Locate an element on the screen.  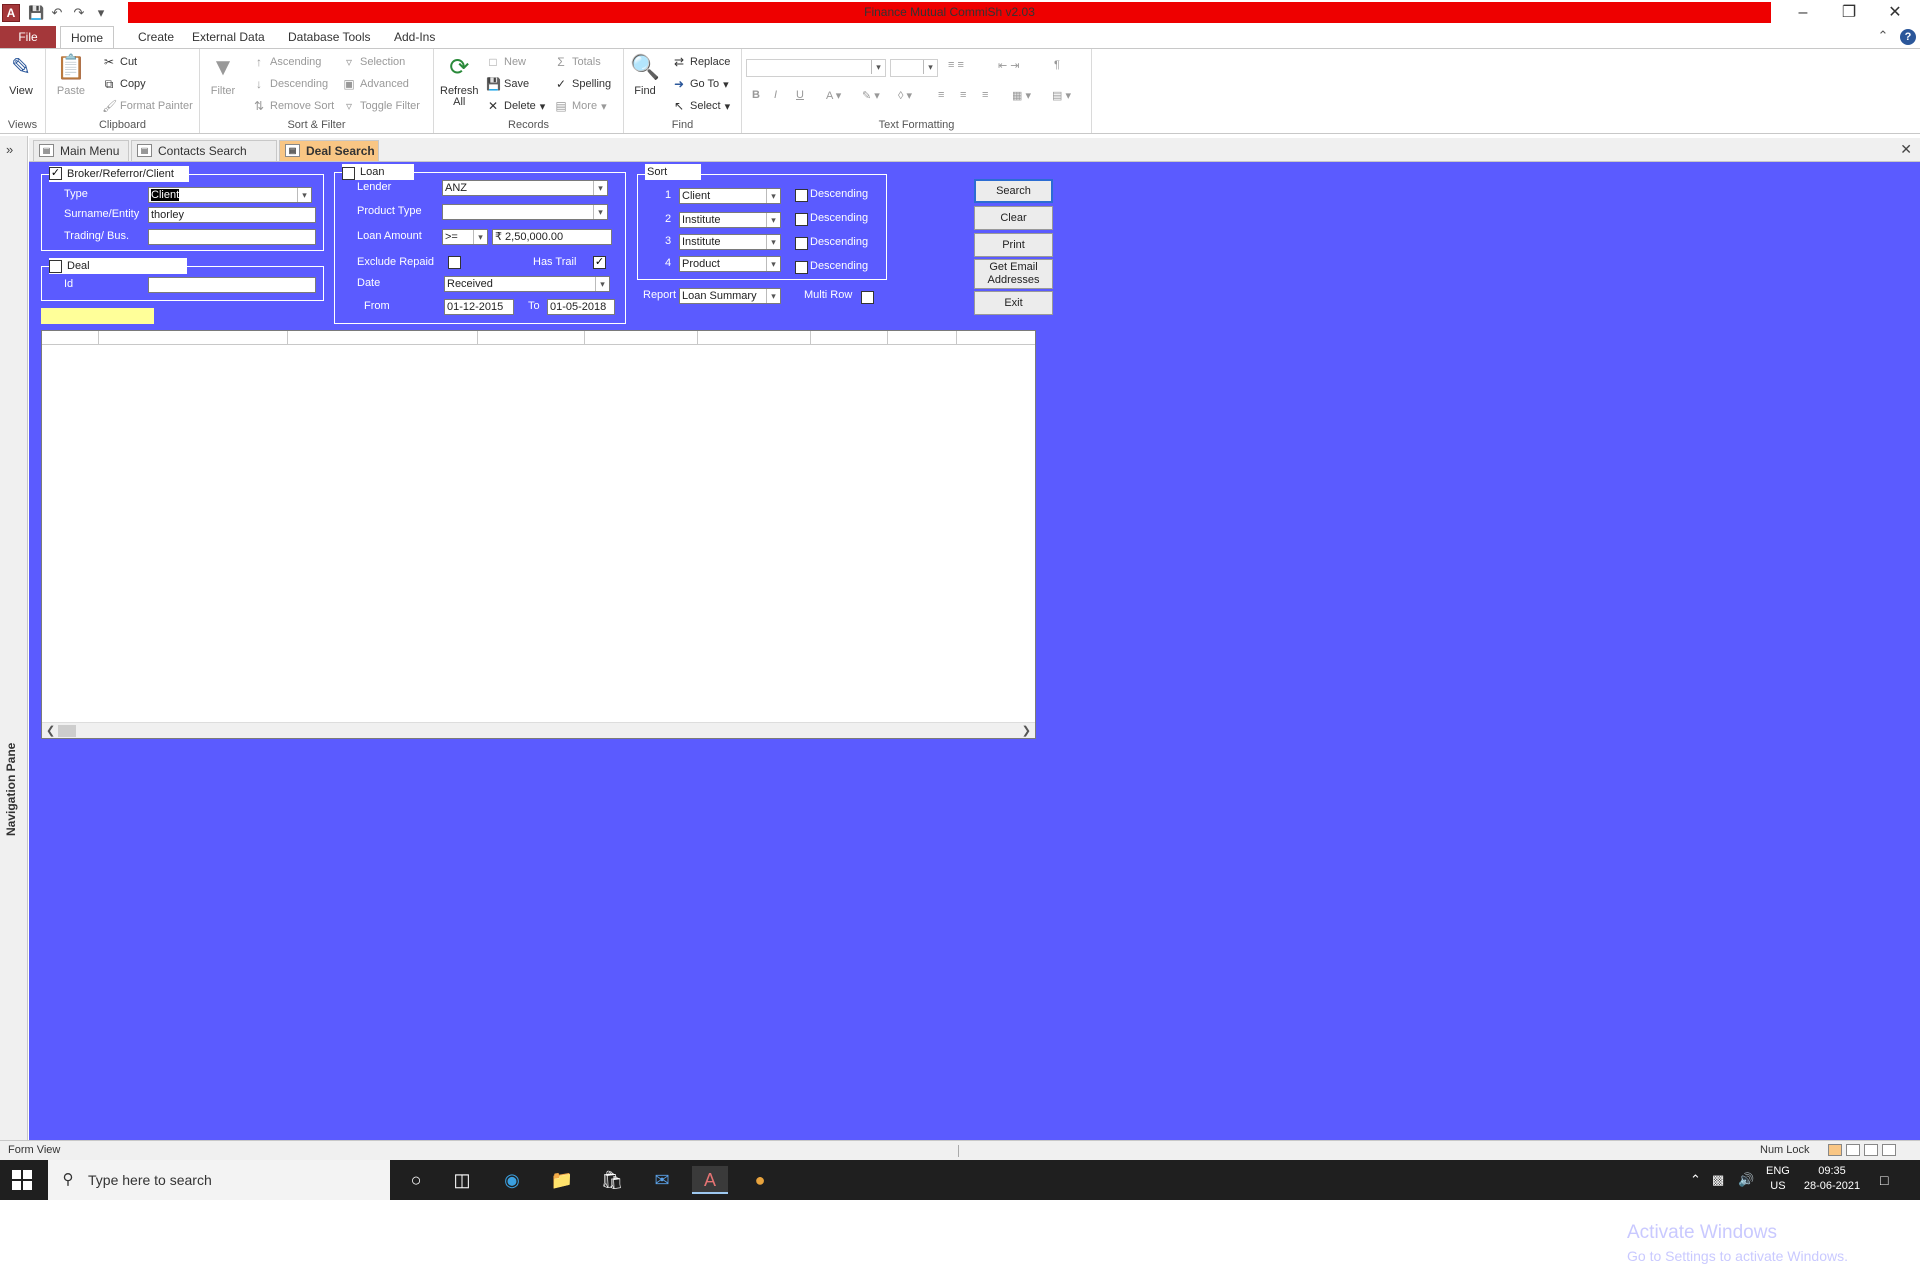
restore-button: ❐ is located at coordinates (1849, 13).